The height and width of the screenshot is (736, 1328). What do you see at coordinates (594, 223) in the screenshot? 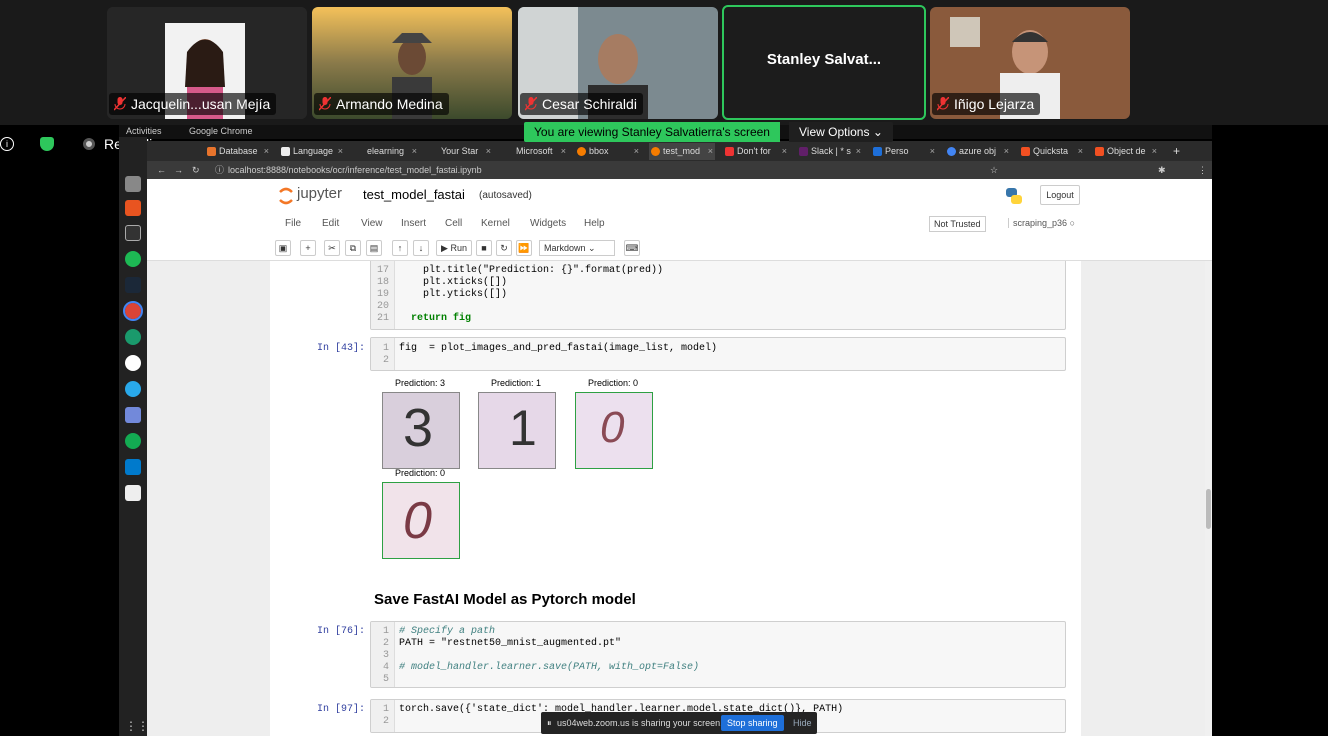
I see `menu-help: Help` at bounding box center [594, 223].